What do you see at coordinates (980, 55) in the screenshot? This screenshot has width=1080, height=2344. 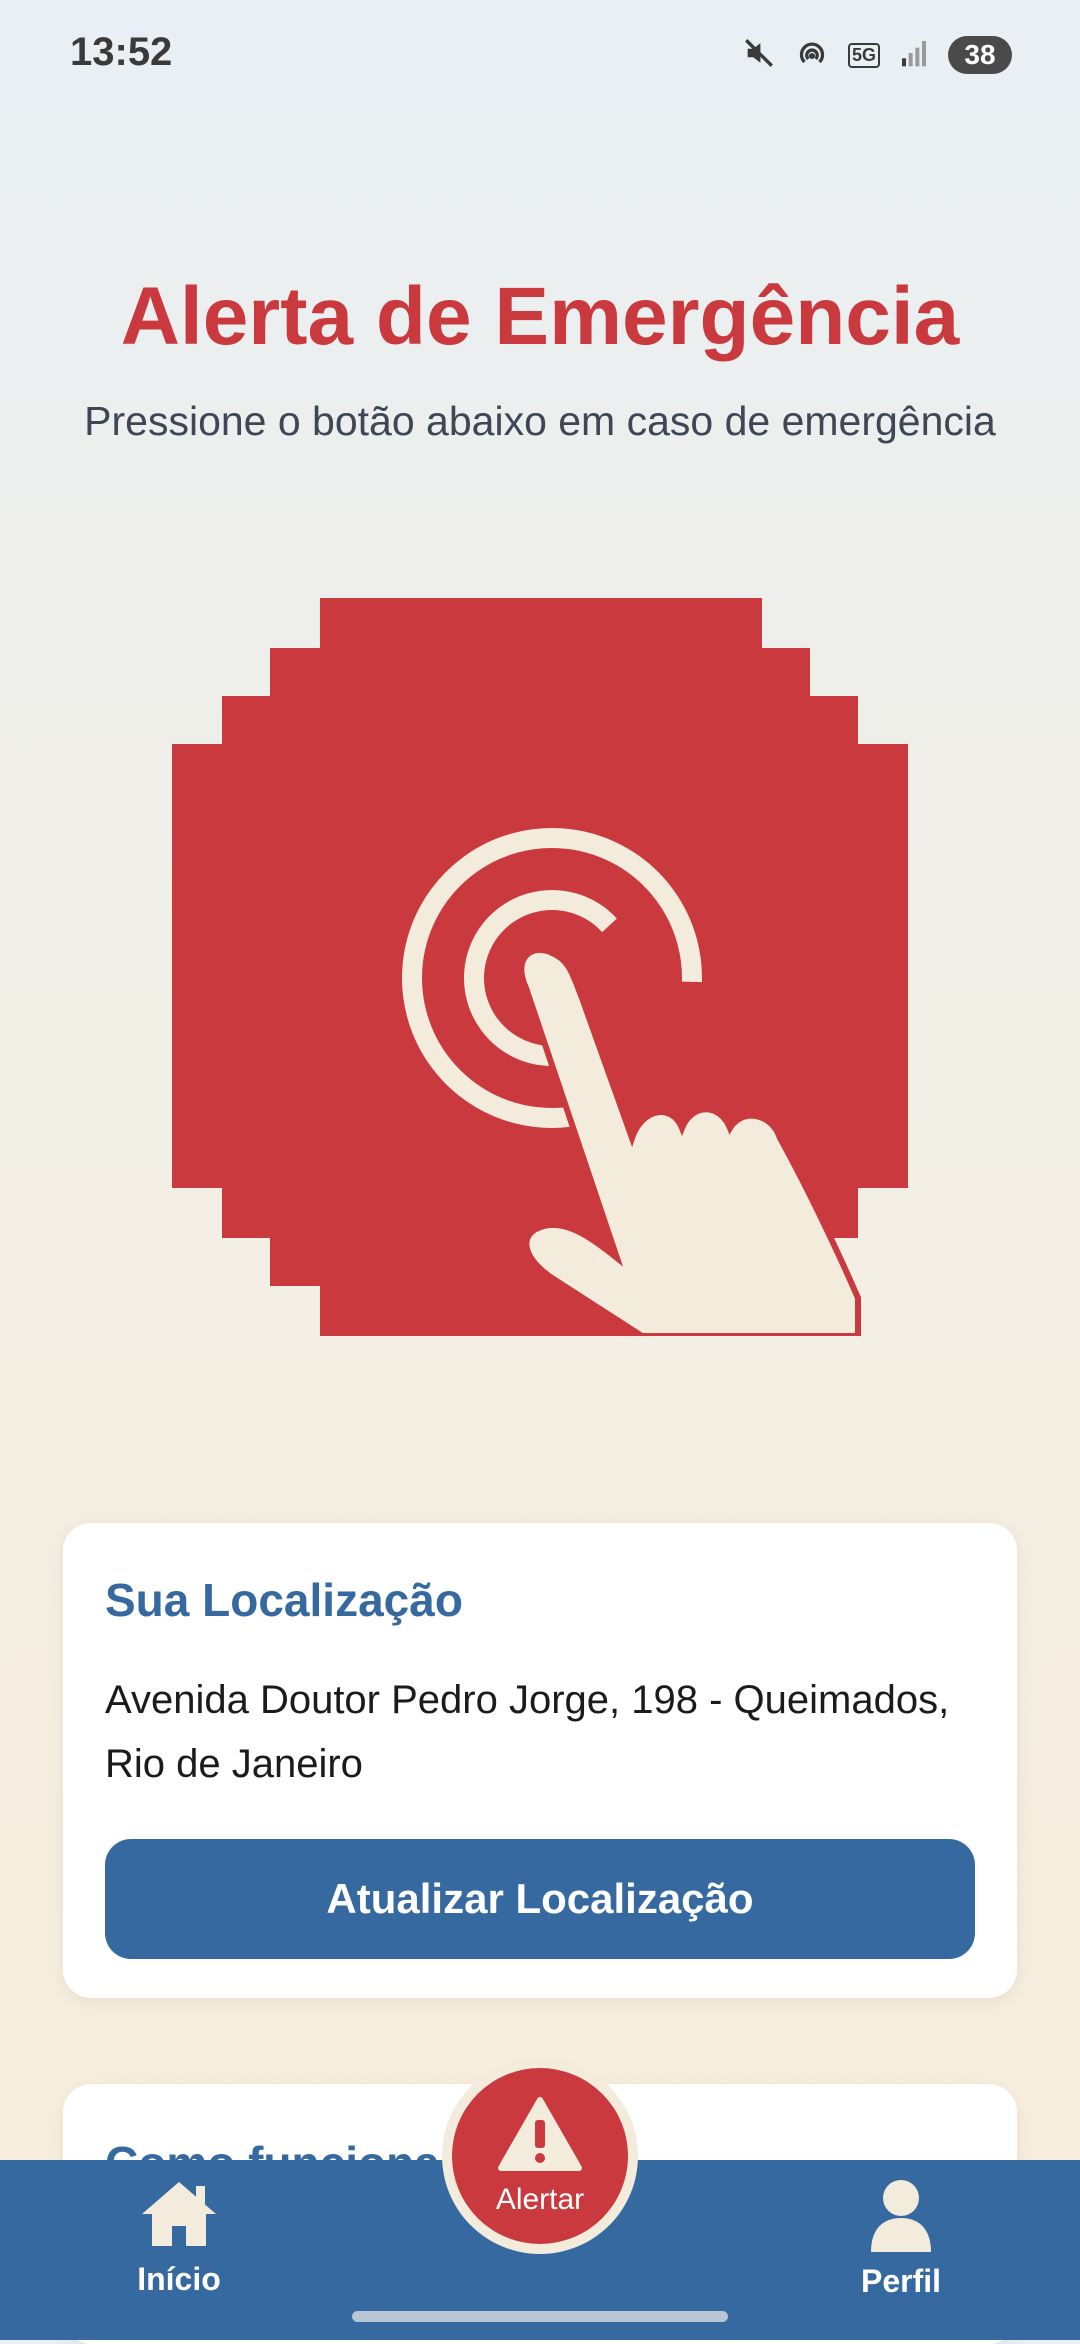 I see `battery-icon: 38` at bounding box center [980, 55].